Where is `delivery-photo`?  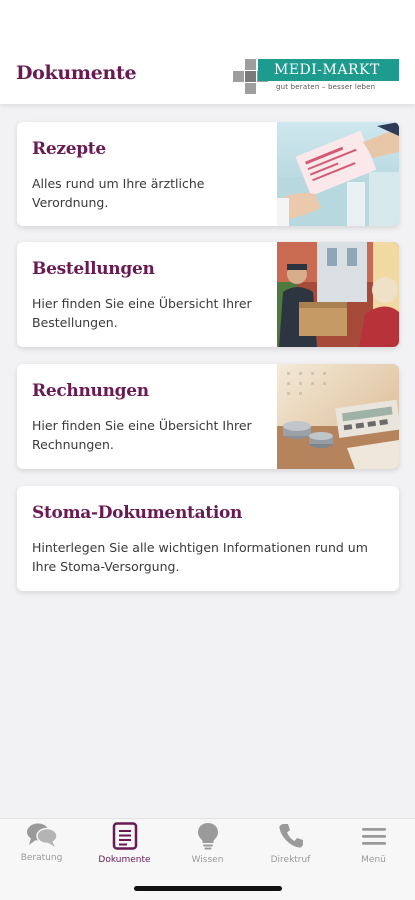 delivery-photo is located at coordinates (338, 294).